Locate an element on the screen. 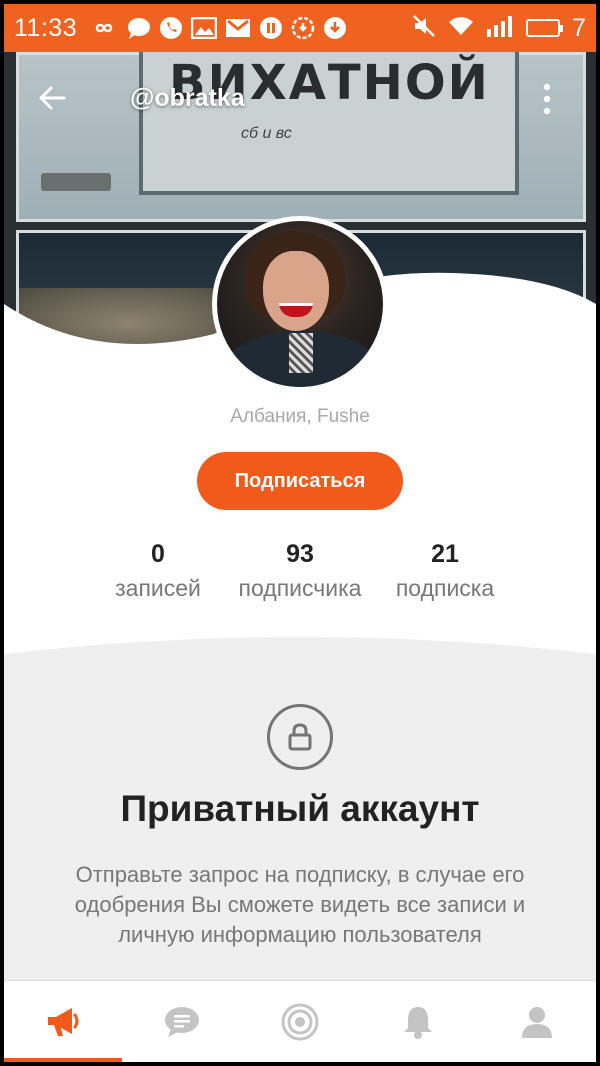 The height and width of the screenshot is (1066, 600). megaphone-icon is located at coordinates (63, 1021).